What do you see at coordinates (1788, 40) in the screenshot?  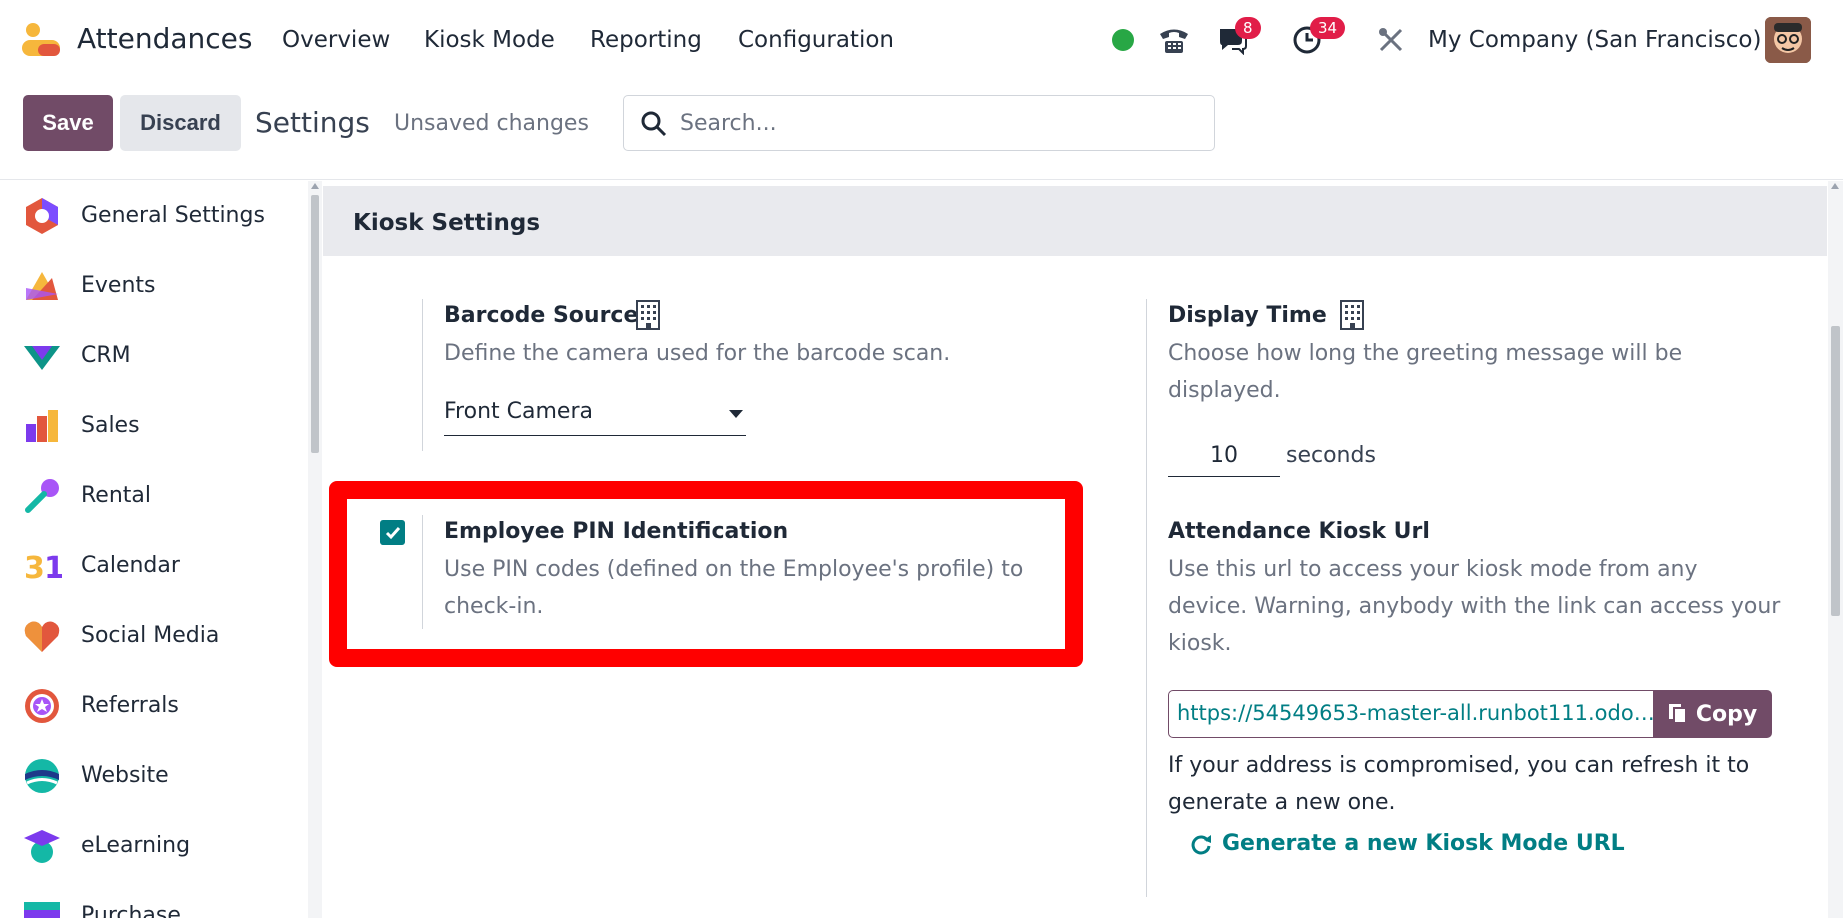 I see `user-avatar` at bounding box center [1788, 40].